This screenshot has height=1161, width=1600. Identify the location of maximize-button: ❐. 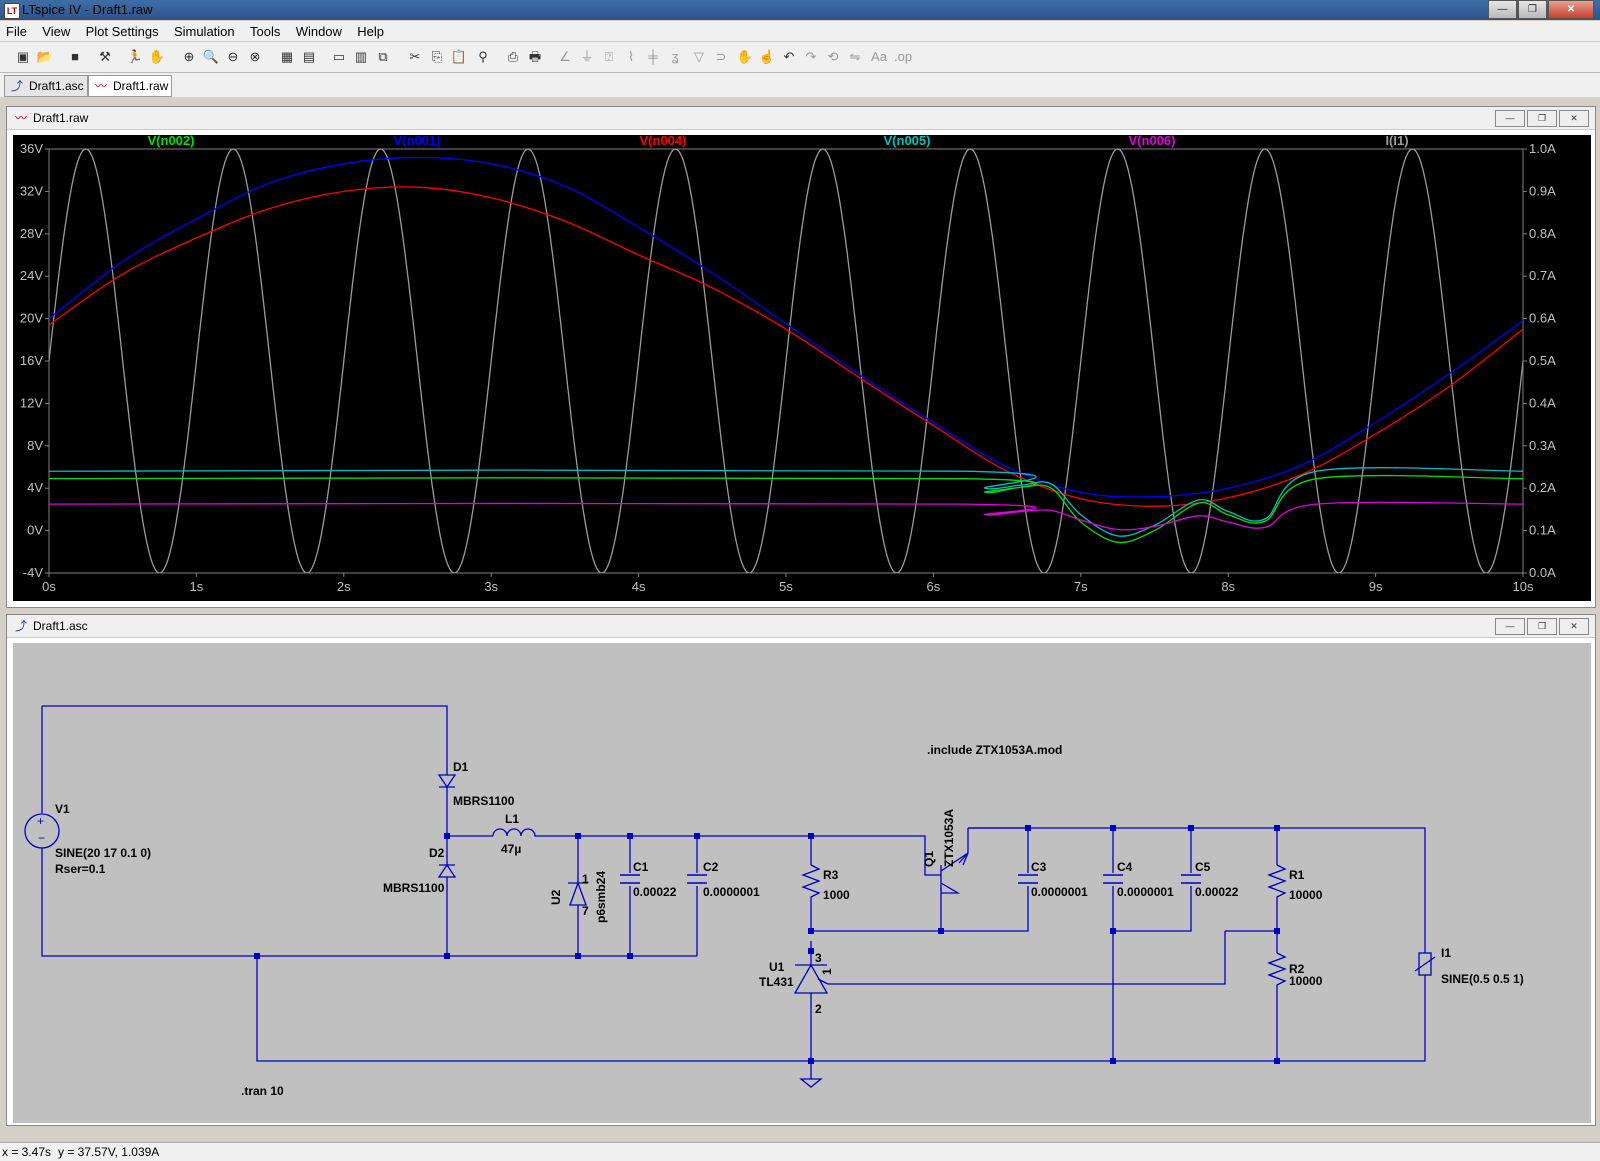
(1532, 9).